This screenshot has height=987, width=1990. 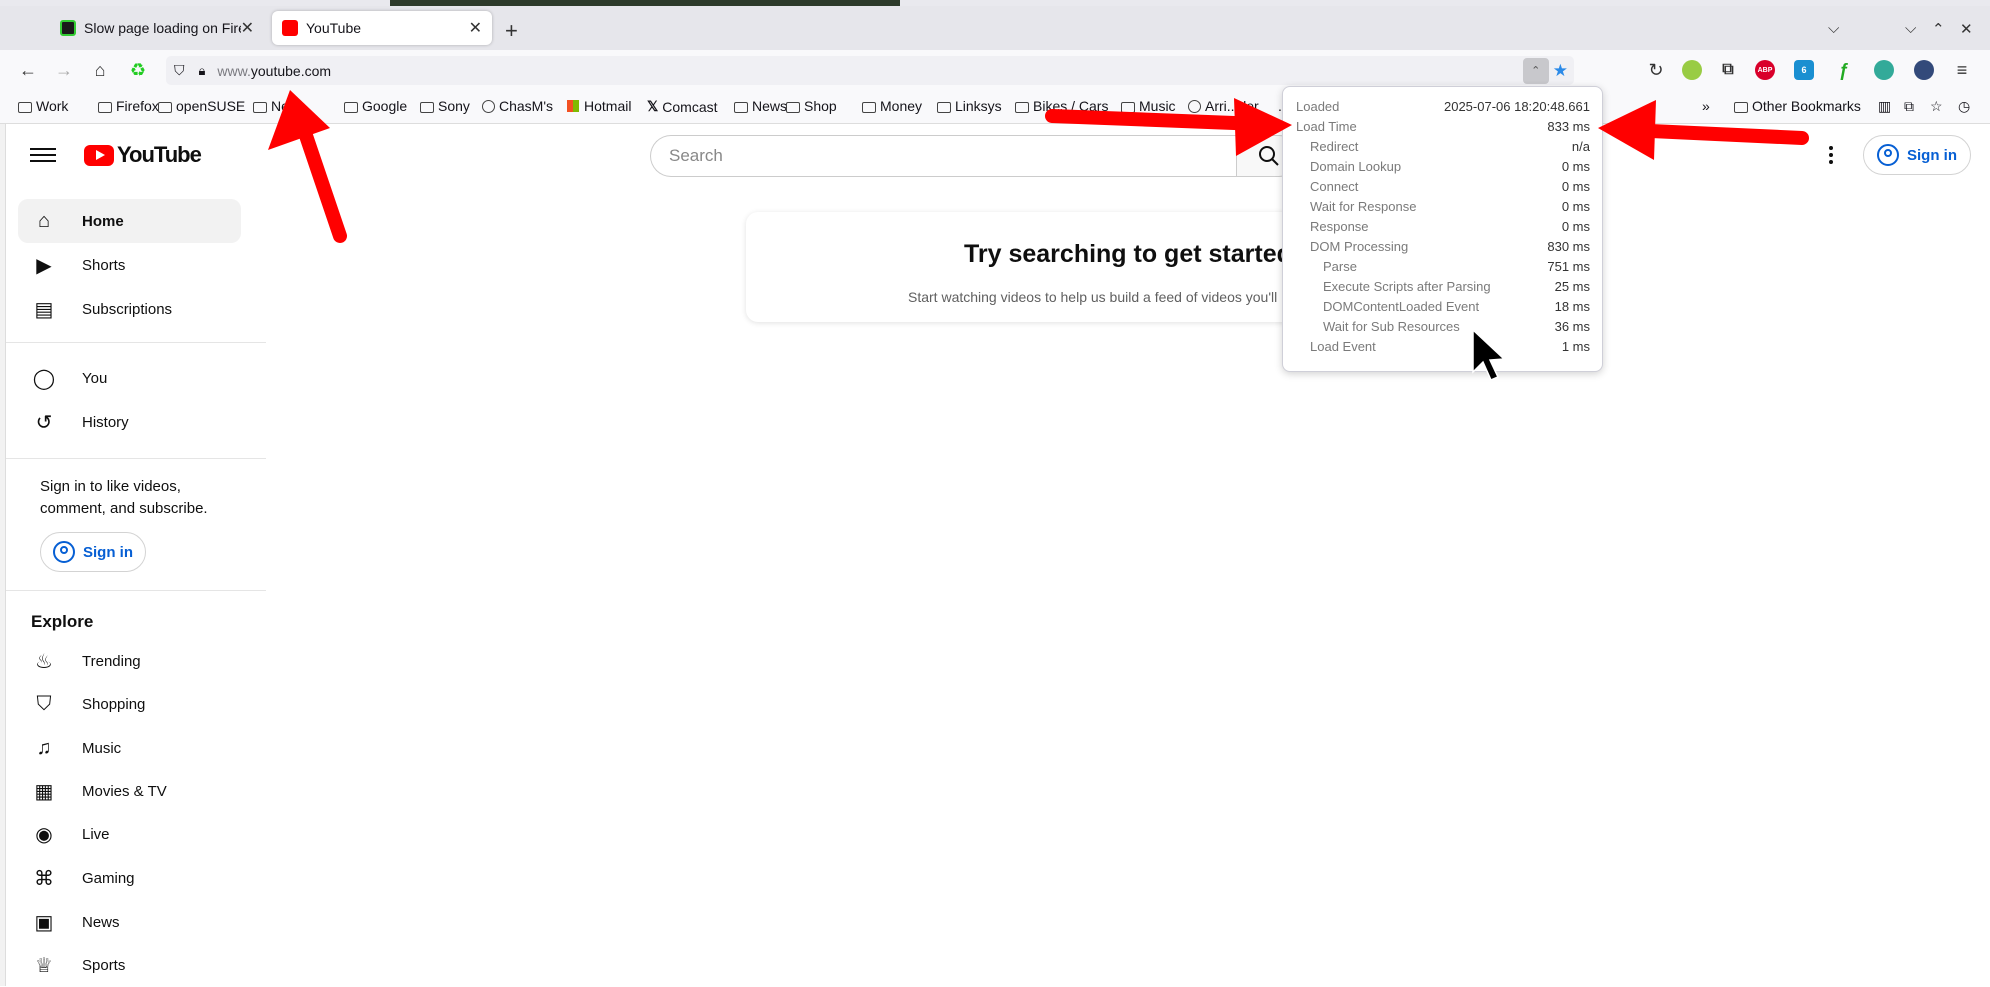 What do you see at coordinates (43, 106) in the screenshot?
I see `bookmark-work: Work` at bounding box center [43, 106].